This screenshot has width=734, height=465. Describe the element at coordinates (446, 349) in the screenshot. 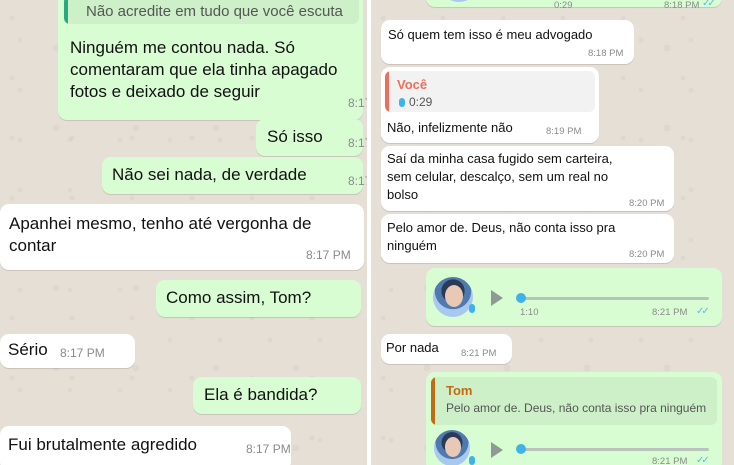

I see `incoming-message-bubble: Por nada 8:21 PM` at that location.